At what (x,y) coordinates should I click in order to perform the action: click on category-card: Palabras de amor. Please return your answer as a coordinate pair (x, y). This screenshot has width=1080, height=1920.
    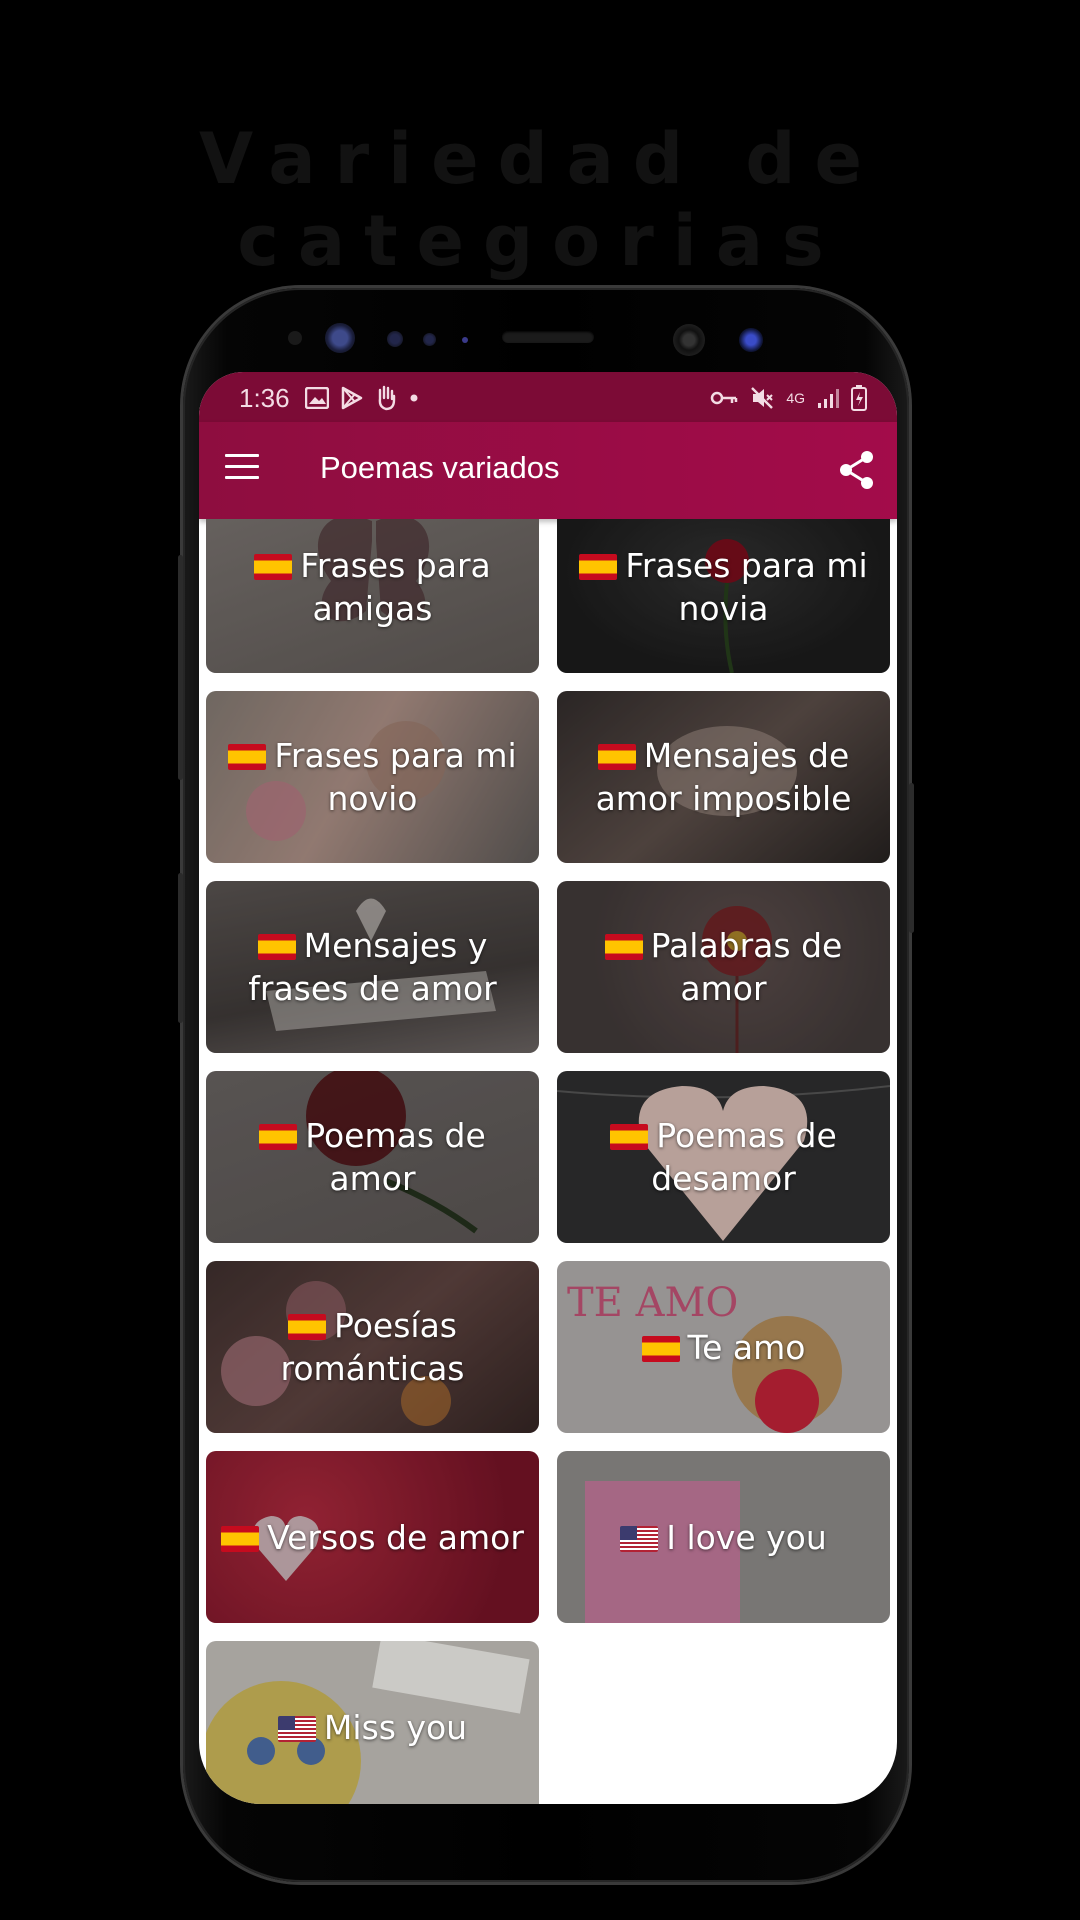
    Looking at the image, I should click on (723, 967).